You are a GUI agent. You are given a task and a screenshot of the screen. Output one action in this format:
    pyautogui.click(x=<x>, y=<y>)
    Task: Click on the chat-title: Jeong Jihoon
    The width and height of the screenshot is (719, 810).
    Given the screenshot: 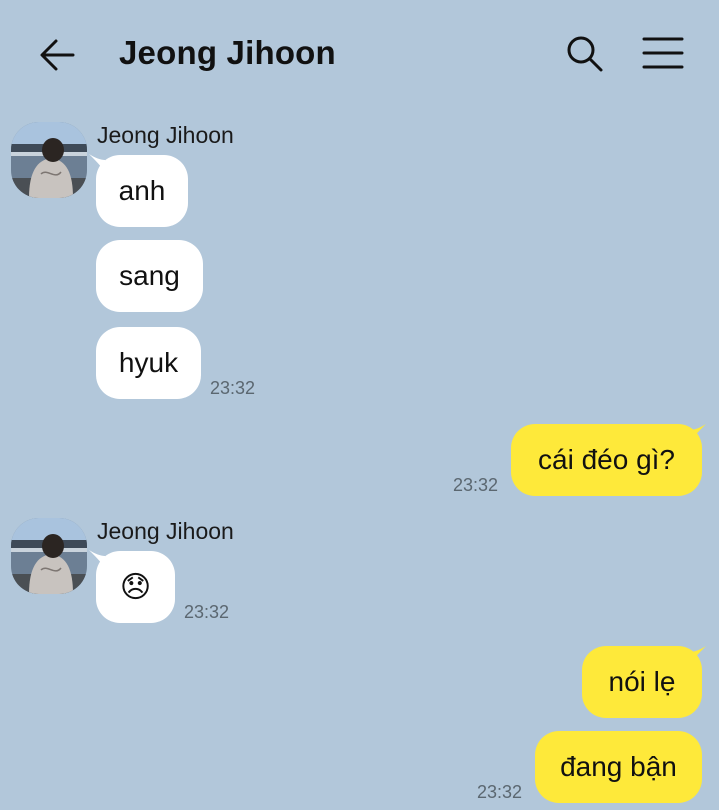 What is the action you would take?
    pyautogui.click(x=227, y=52)
    